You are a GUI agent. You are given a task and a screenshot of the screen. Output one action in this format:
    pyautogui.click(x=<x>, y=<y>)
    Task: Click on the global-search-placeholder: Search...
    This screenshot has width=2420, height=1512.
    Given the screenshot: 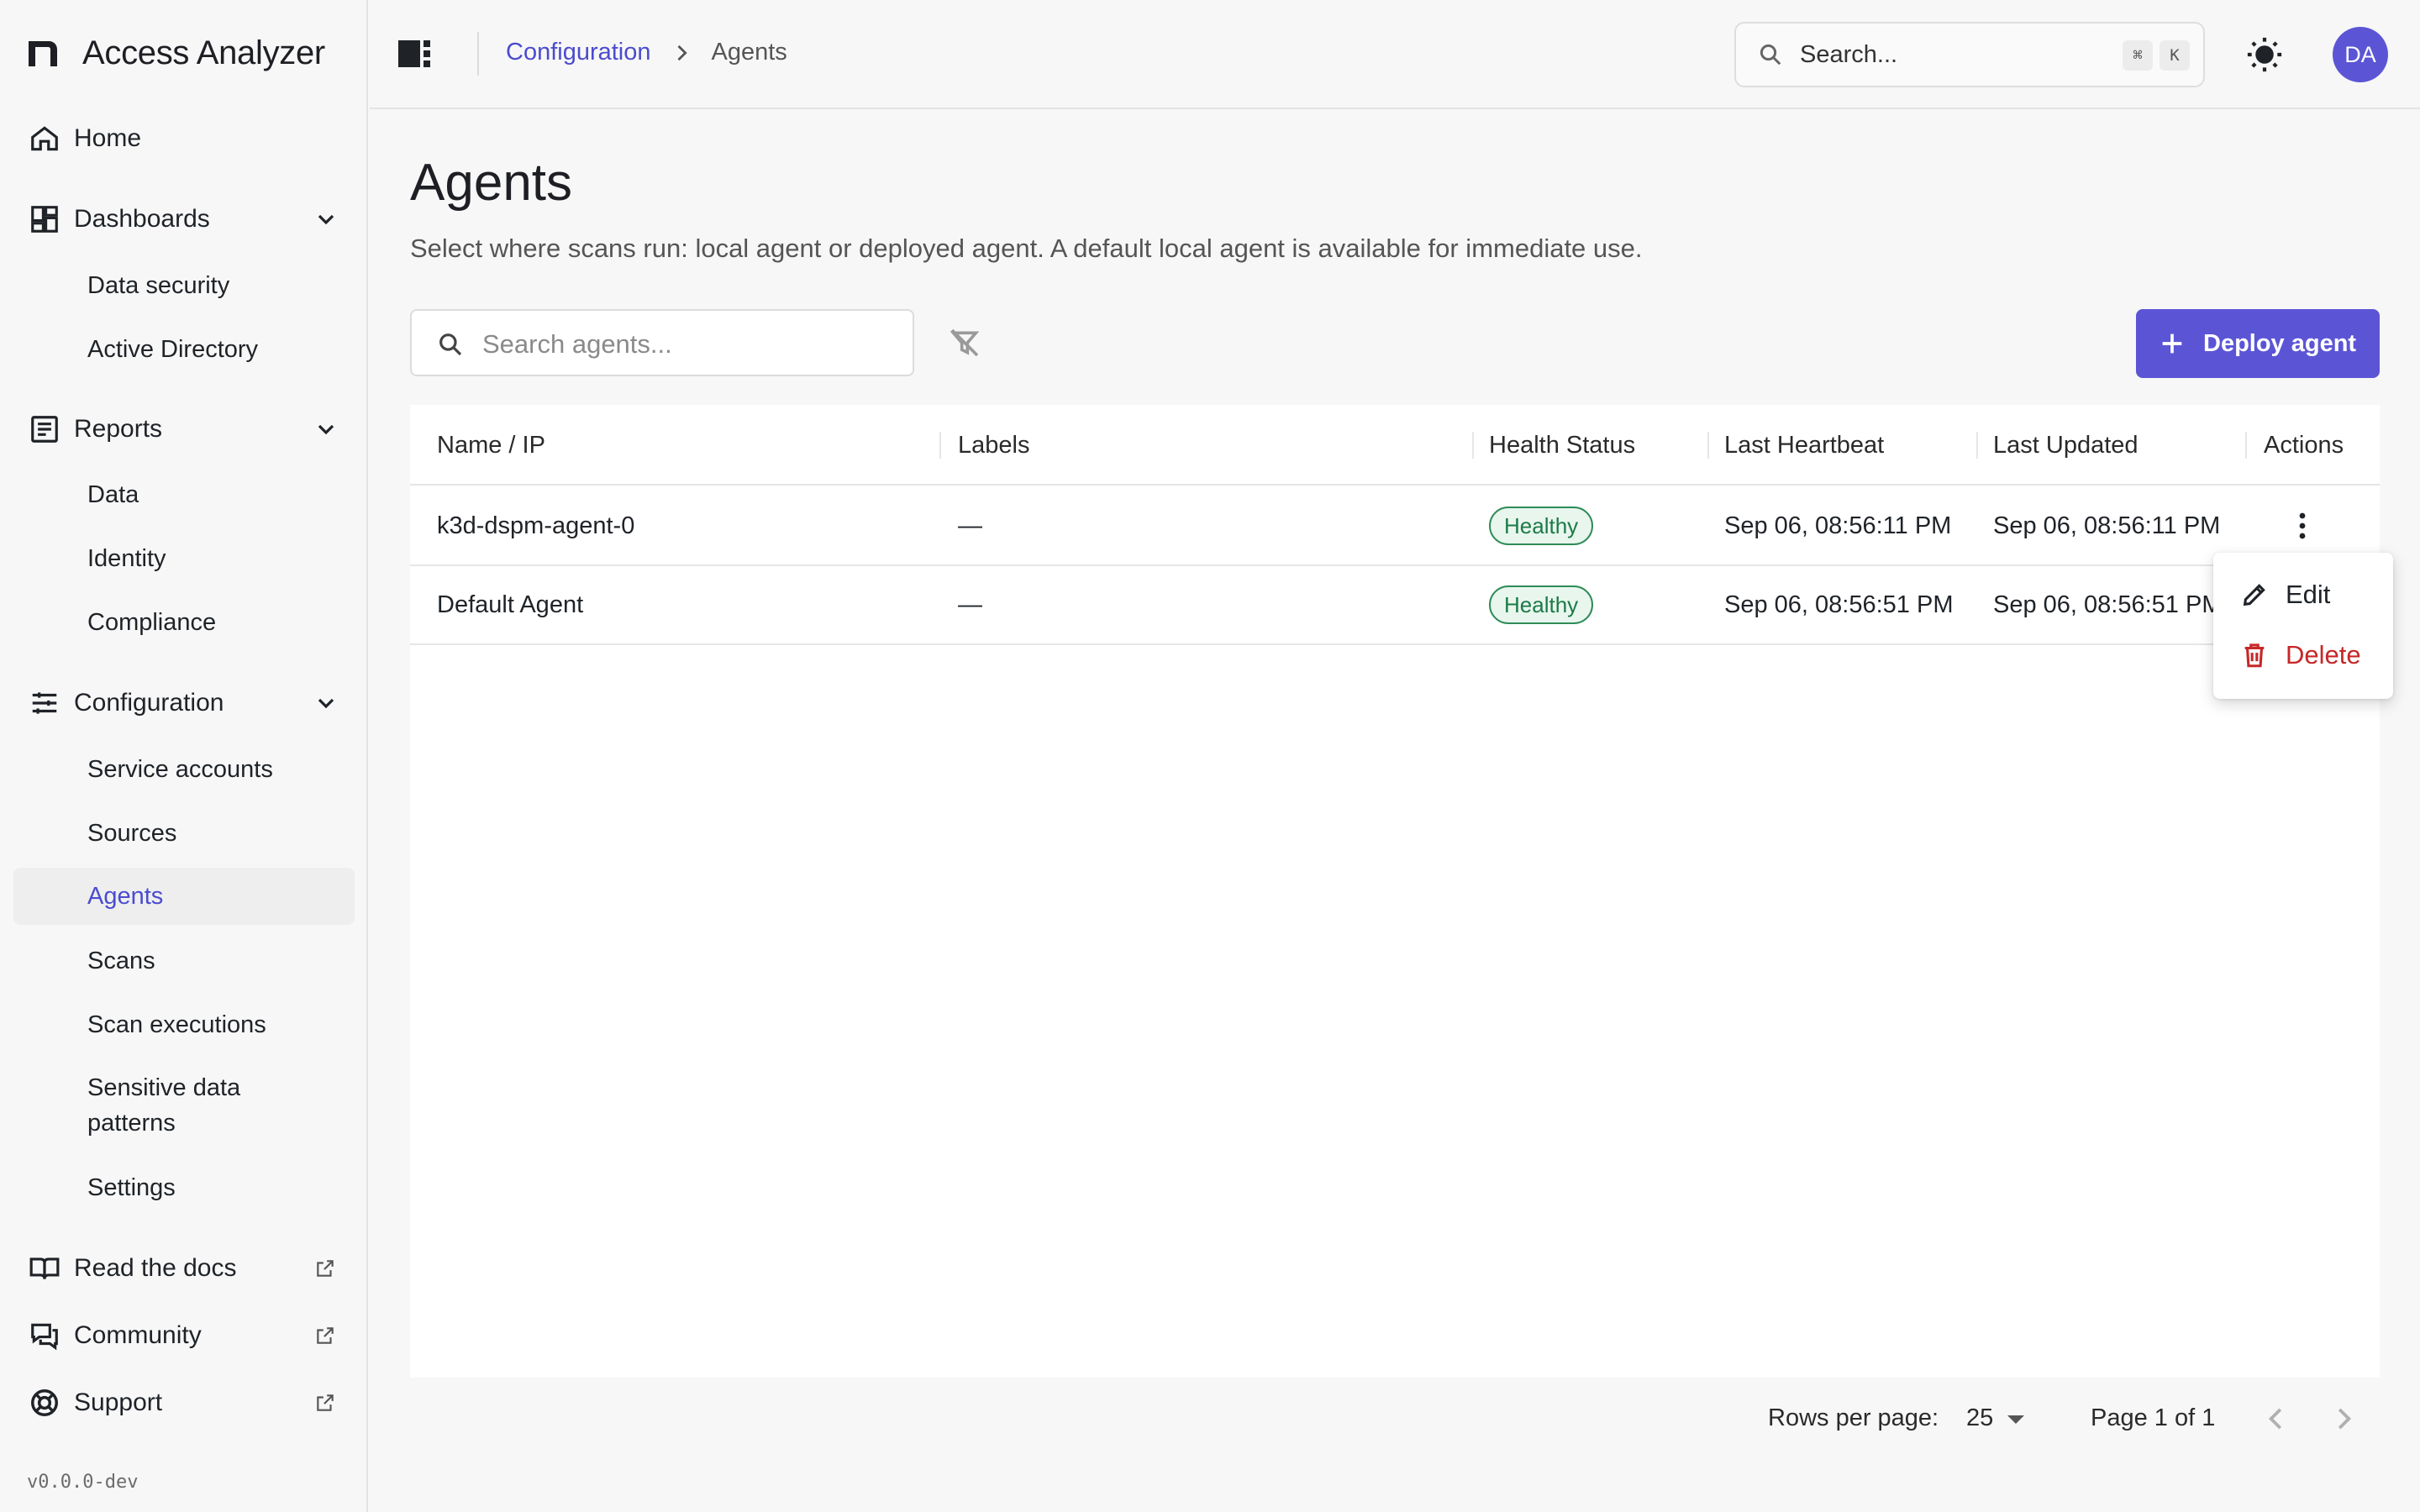 What is the action you would take?
    pyautogui.click(x=1849, y=54)
    